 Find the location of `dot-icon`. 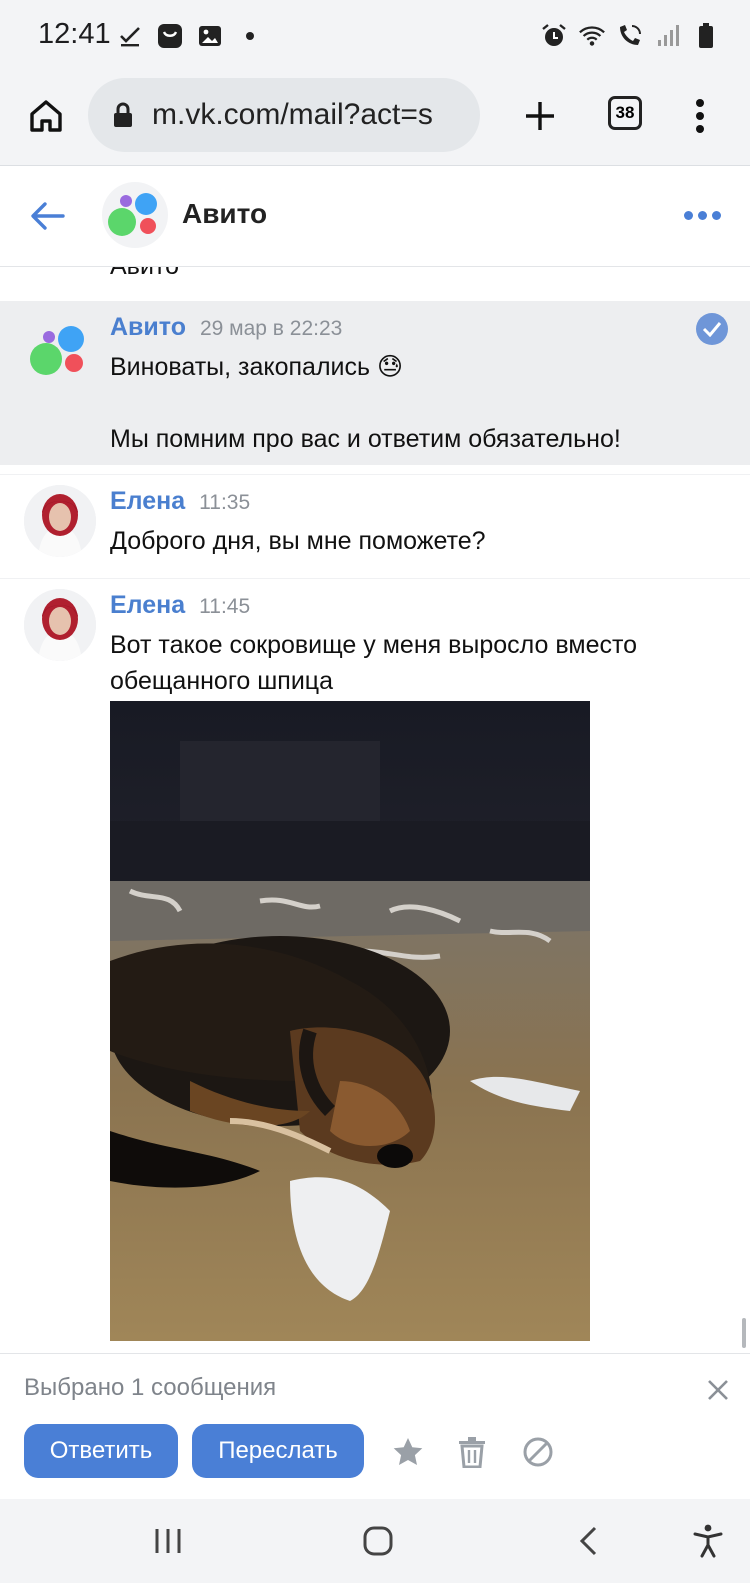

dot-icon is located at coordinates (250, 36).